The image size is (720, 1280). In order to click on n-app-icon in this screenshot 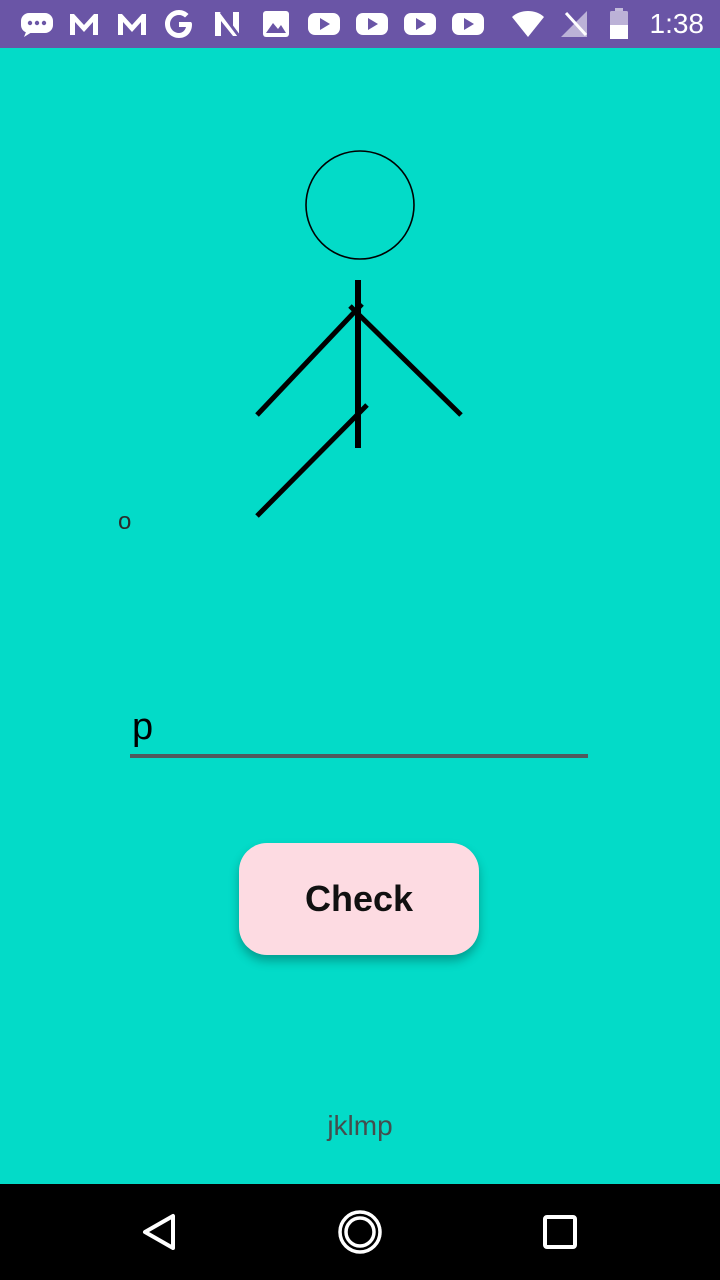, I will do `click(227, 24)`.